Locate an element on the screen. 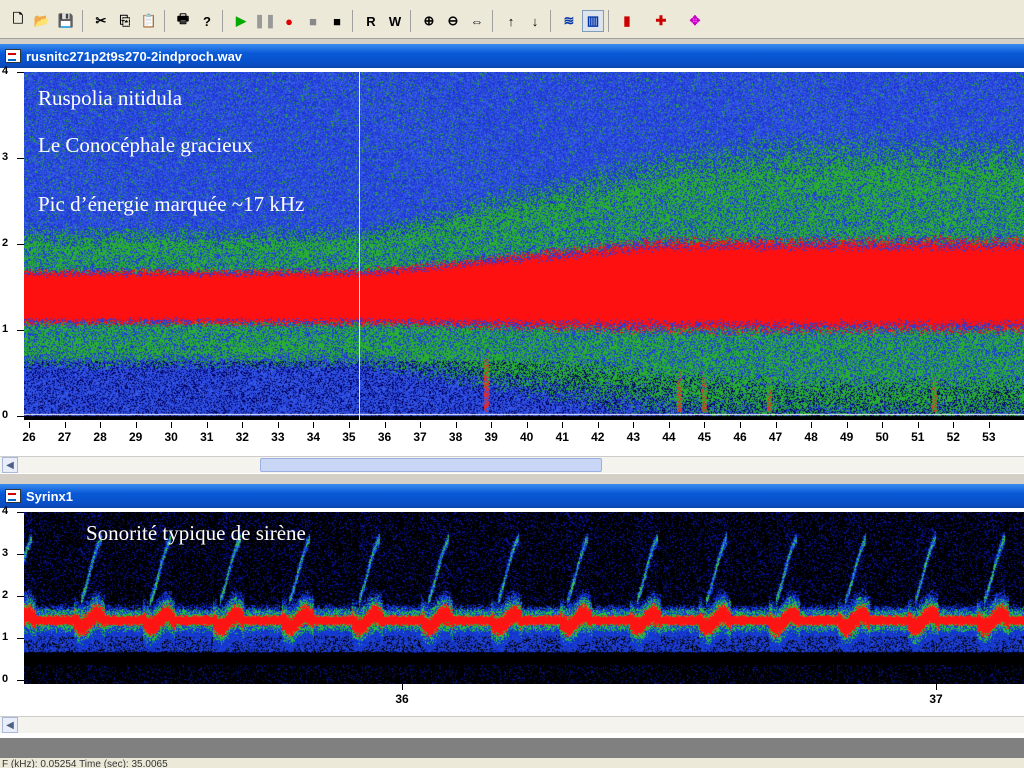  waveform-icon: ≋ is located at coordinates (569, 21).